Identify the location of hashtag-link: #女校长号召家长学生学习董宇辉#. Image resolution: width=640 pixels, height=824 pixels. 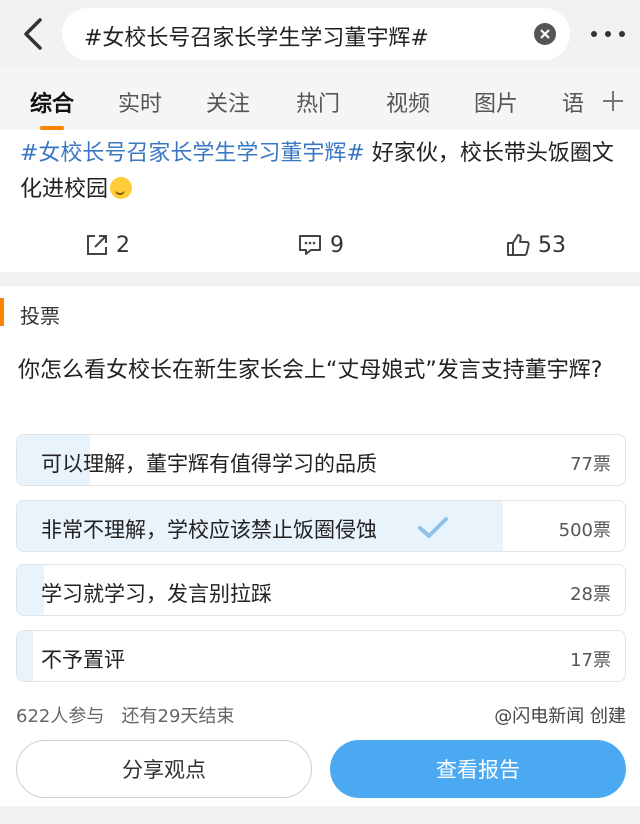
(192, 153).